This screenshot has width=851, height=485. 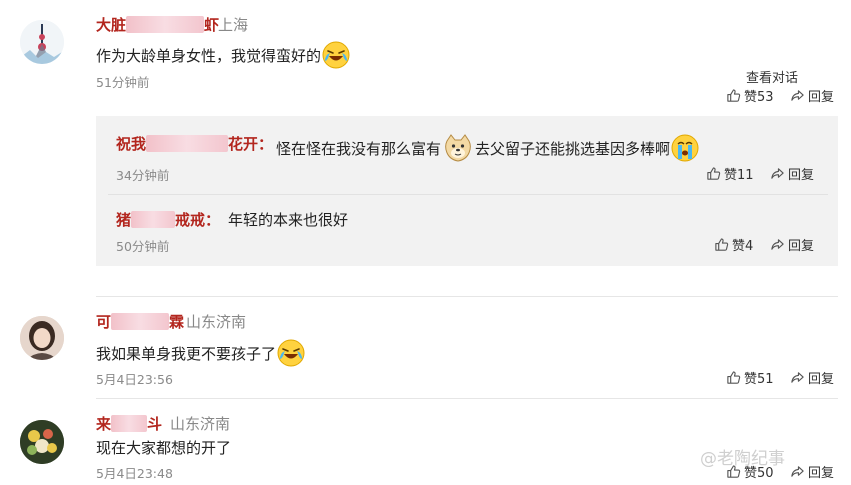 I want to click on doge-emoji, so click(x=458, y=148).